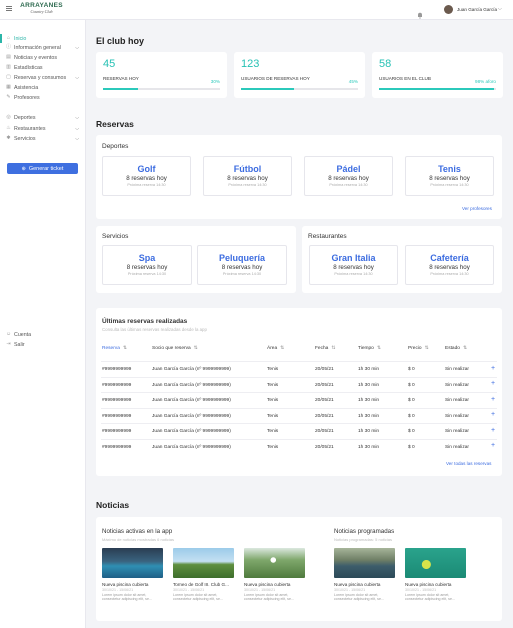  Describe the element at coordinates (137, 531) in the screenshot. I see `noticias-activas-title: Noticias activas en la app` at that location.